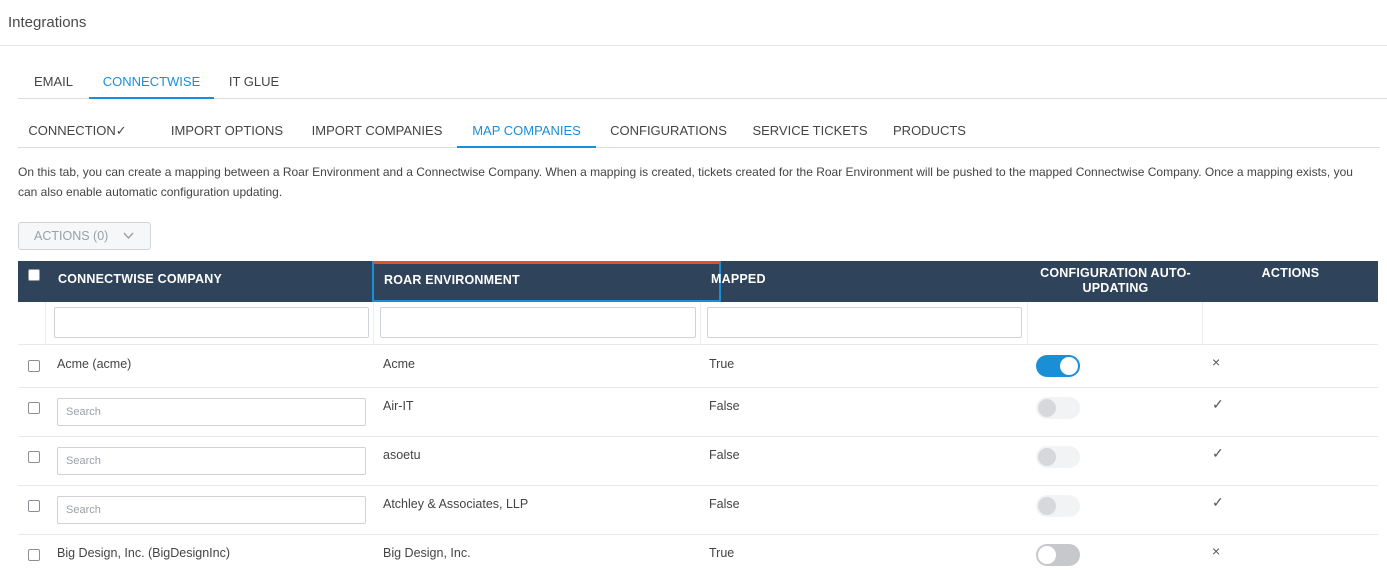  I want to click on roar-environment-cell: Atchley & Associates, LLP, so click(456, 504).